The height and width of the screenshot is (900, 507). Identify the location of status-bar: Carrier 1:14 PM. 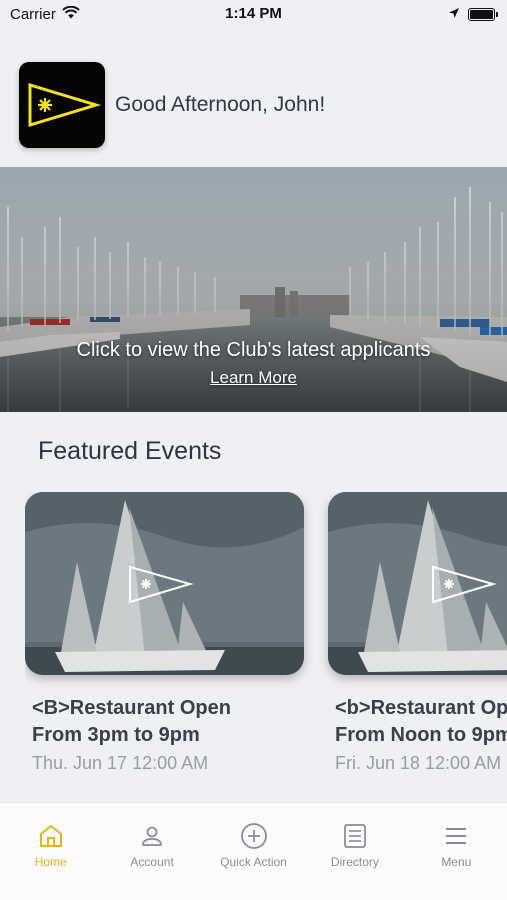
(253, 14).